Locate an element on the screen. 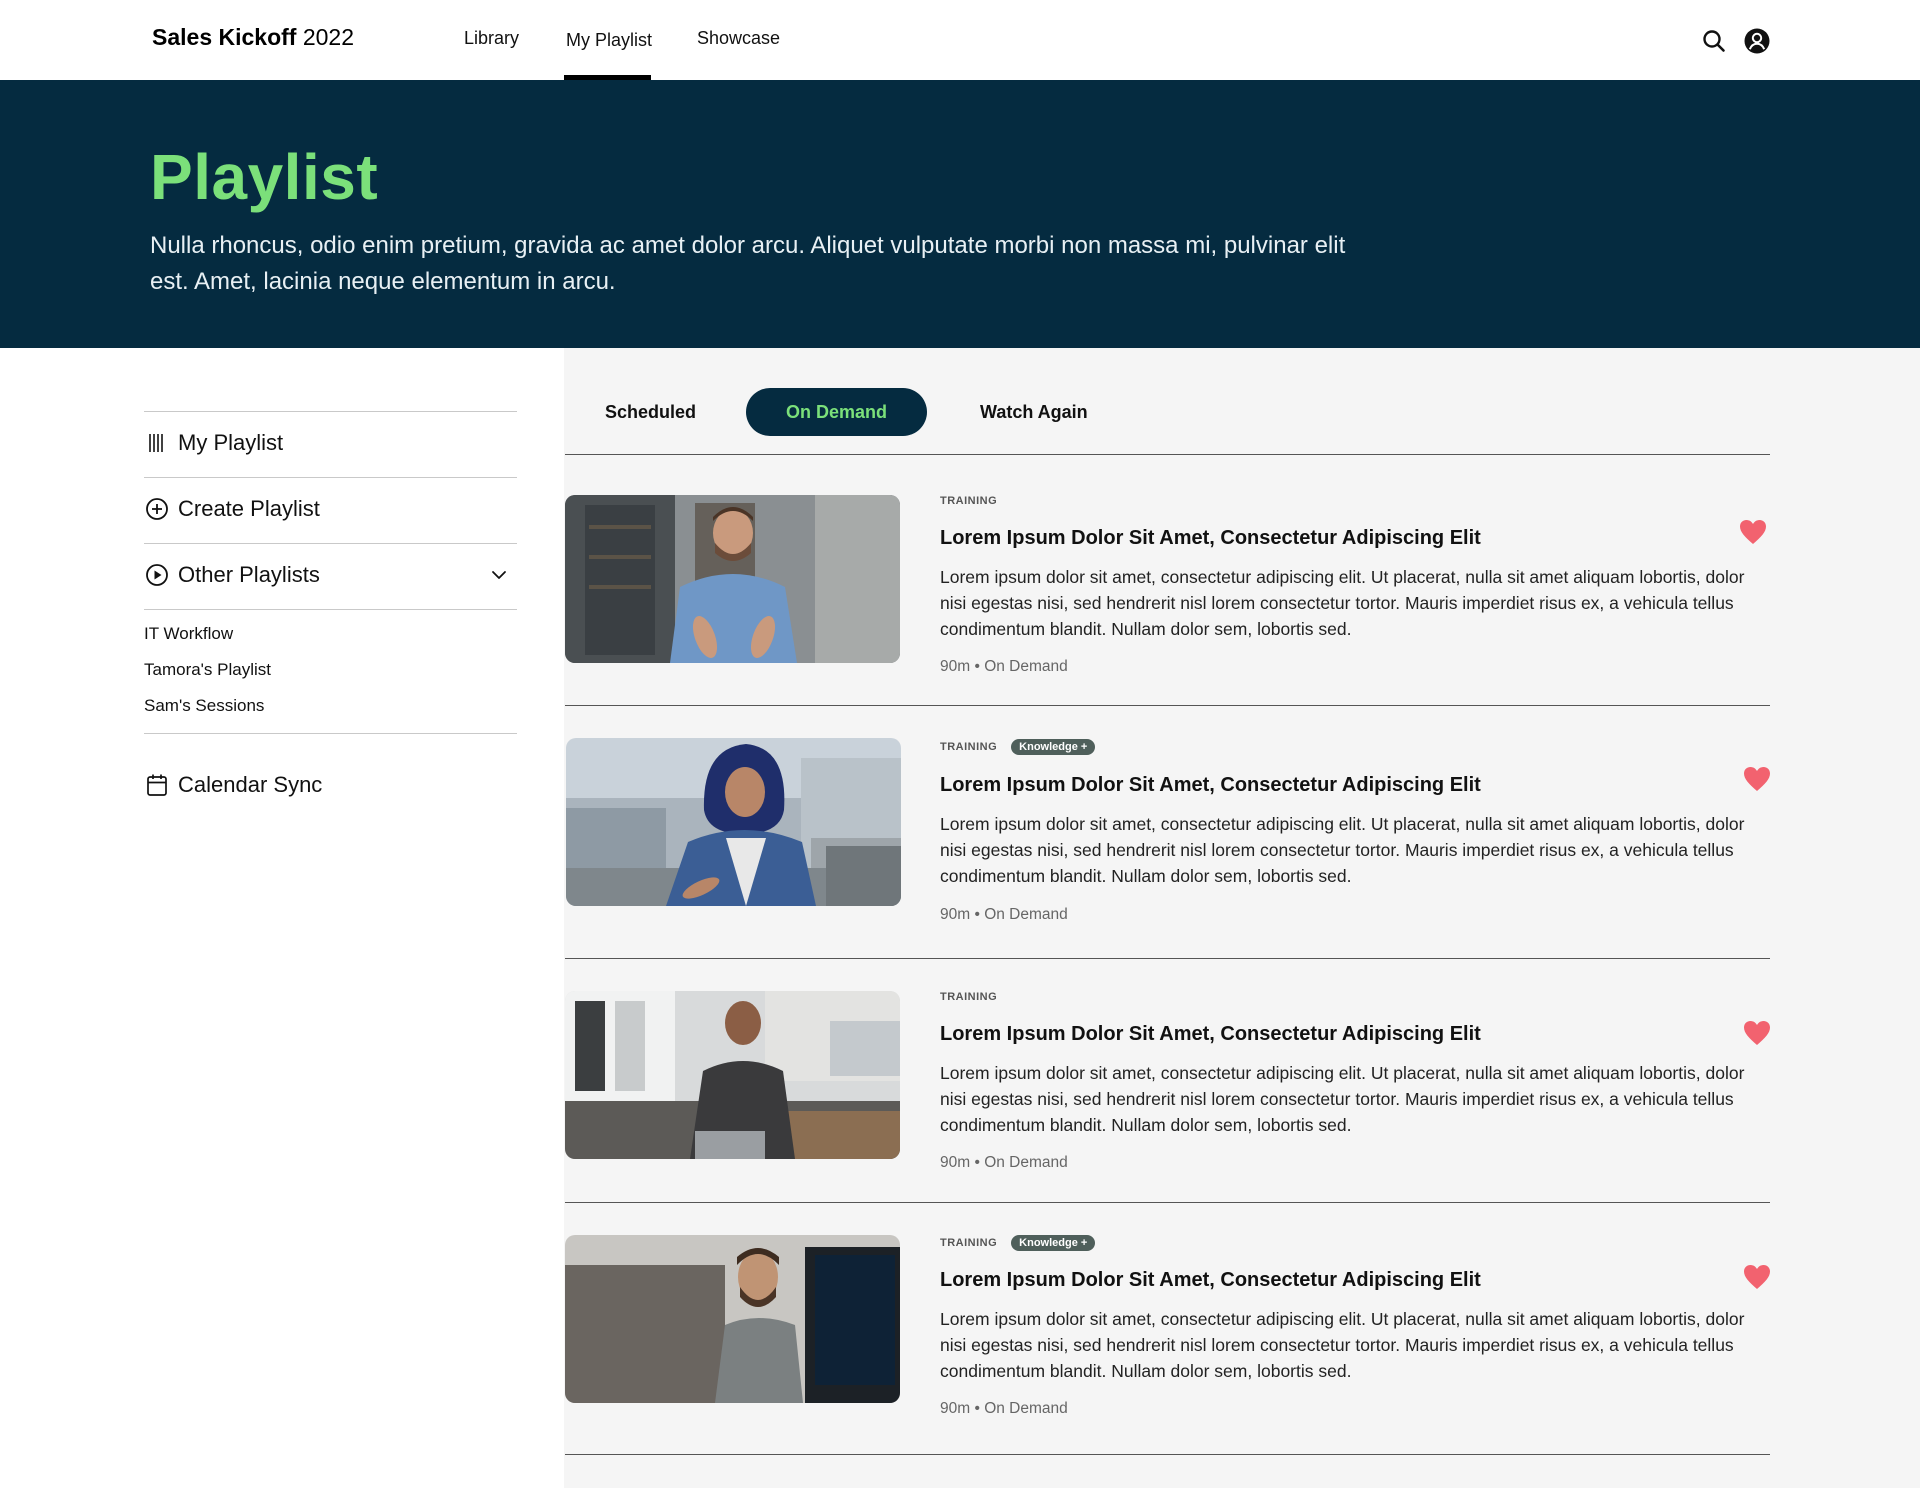 The image size is (1920, 1488). tab-scheduled: Scheduled is located at coordinates (650, 412).